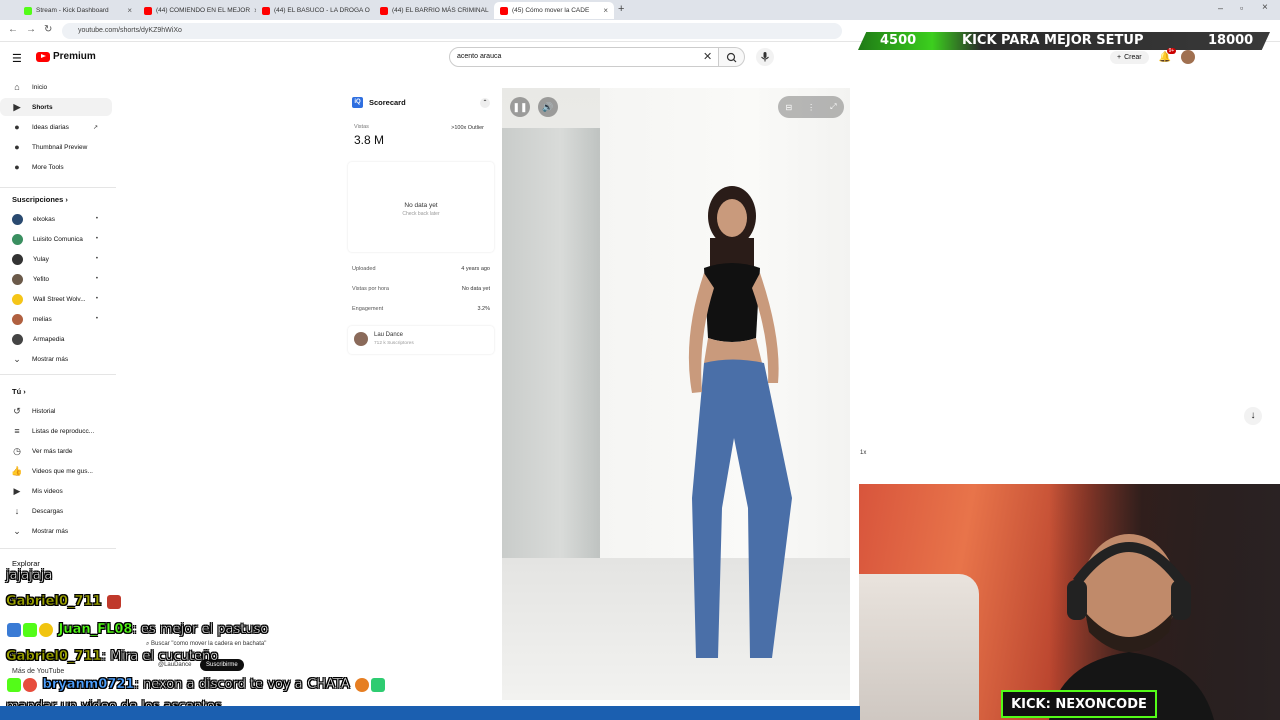 The width and height of the screenshot is (1280, 720). I want to click on sidebar-item-label: Ideas diarias, so click(50, 127).